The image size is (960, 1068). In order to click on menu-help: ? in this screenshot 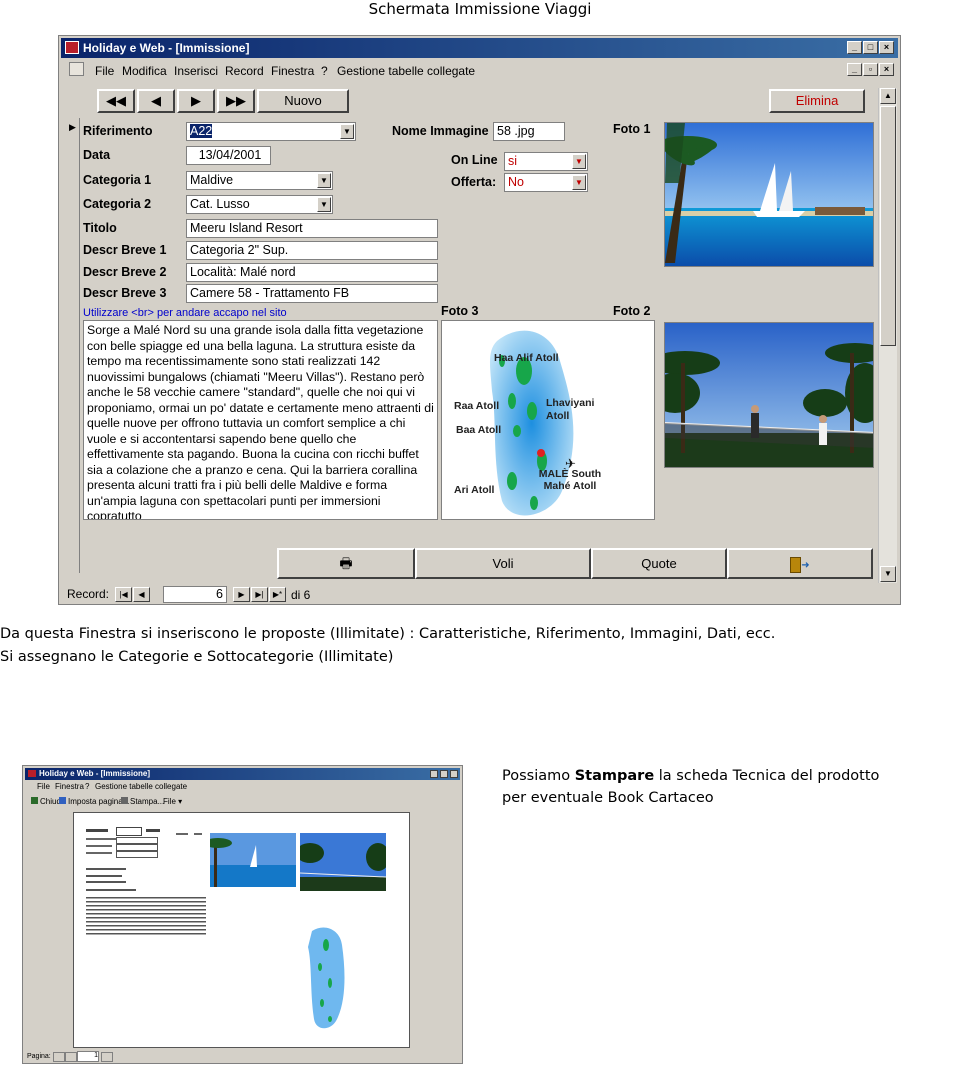, I will do `click(324, 71)`.